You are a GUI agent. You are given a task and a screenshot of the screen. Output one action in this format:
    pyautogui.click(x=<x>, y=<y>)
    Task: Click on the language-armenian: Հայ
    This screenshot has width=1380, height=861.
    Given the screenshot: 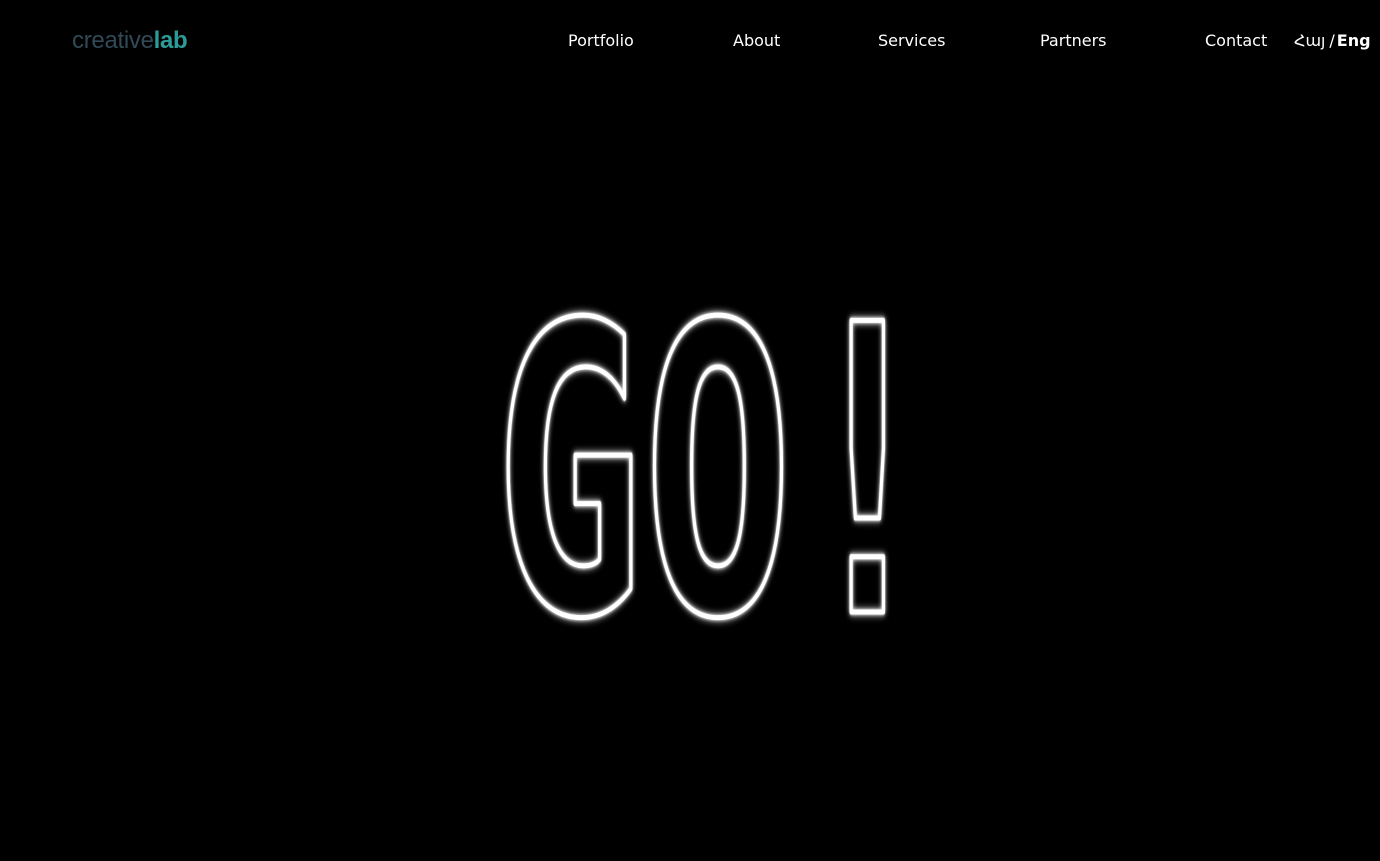 What is the action you would take?
    pyautogui.click(x=1309, y=40)
    